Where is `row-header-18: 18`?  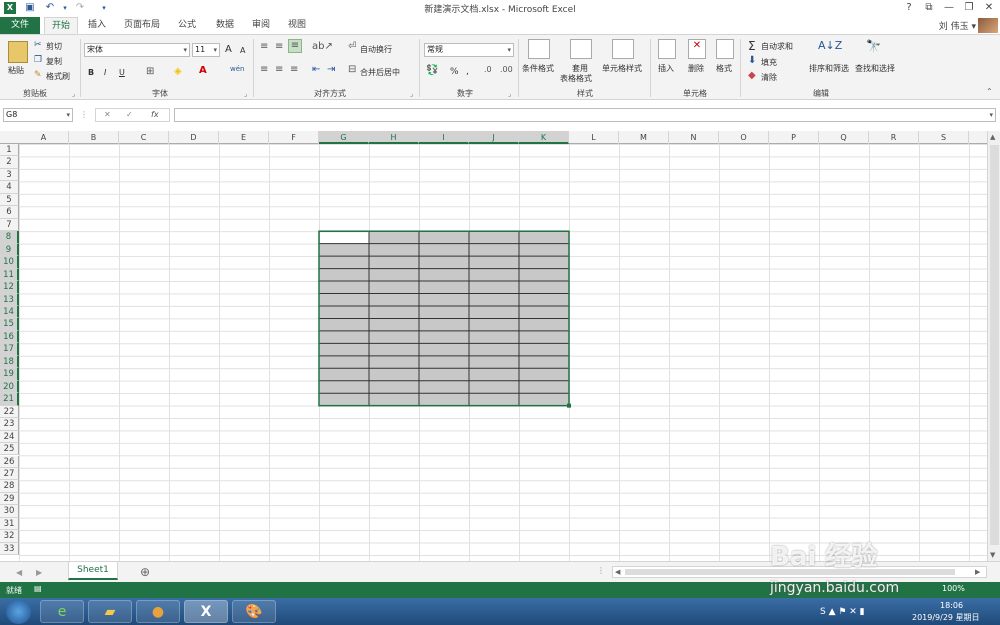
row-header-18: 18 is located at coordinates (9, 362).